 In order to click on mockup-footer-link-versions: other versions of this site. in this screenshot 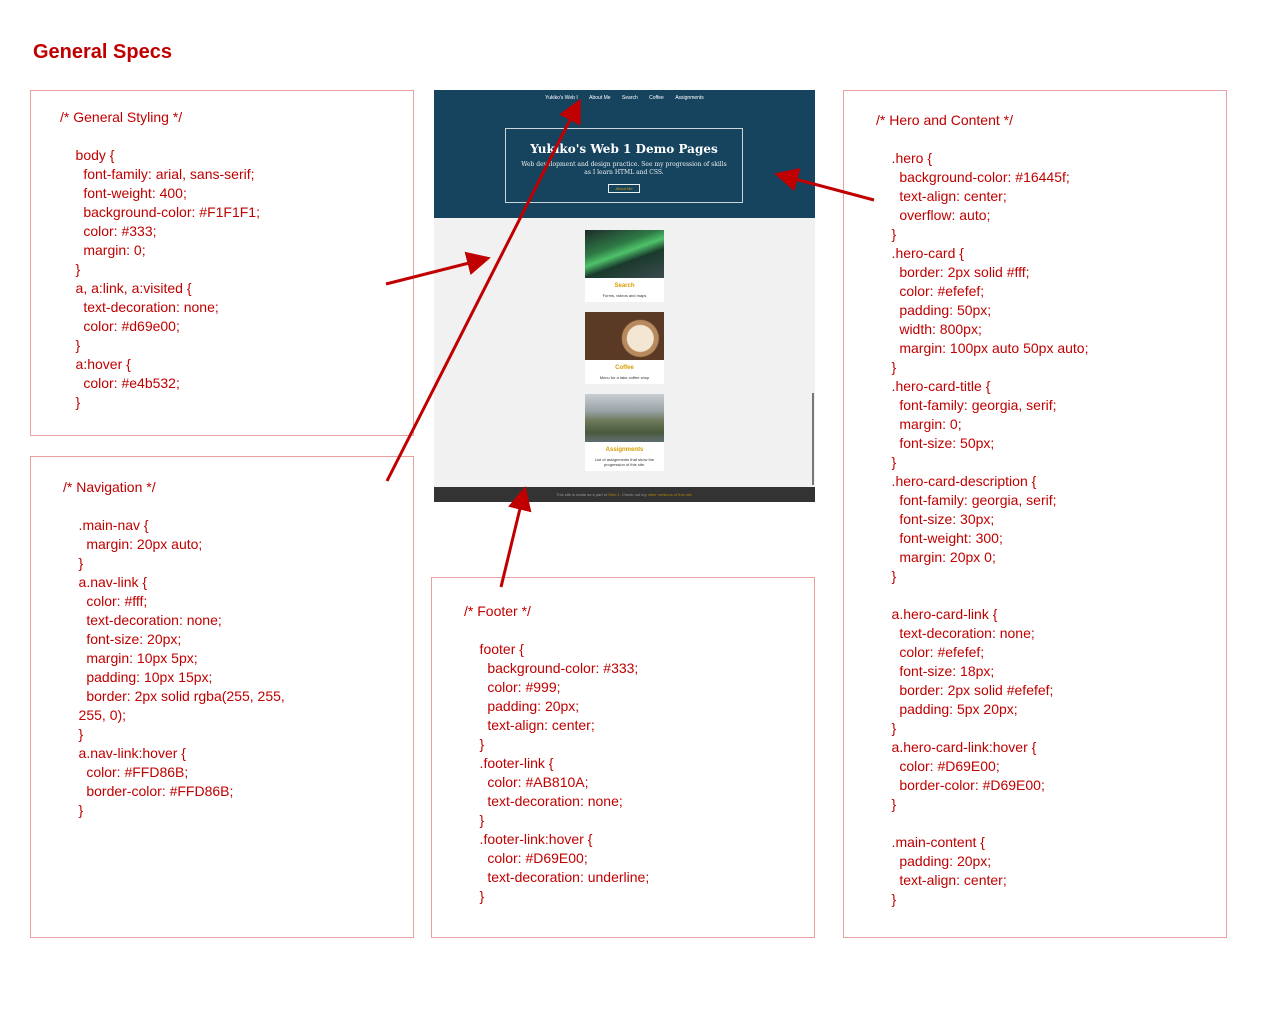, I will do `click(670, 494)`.